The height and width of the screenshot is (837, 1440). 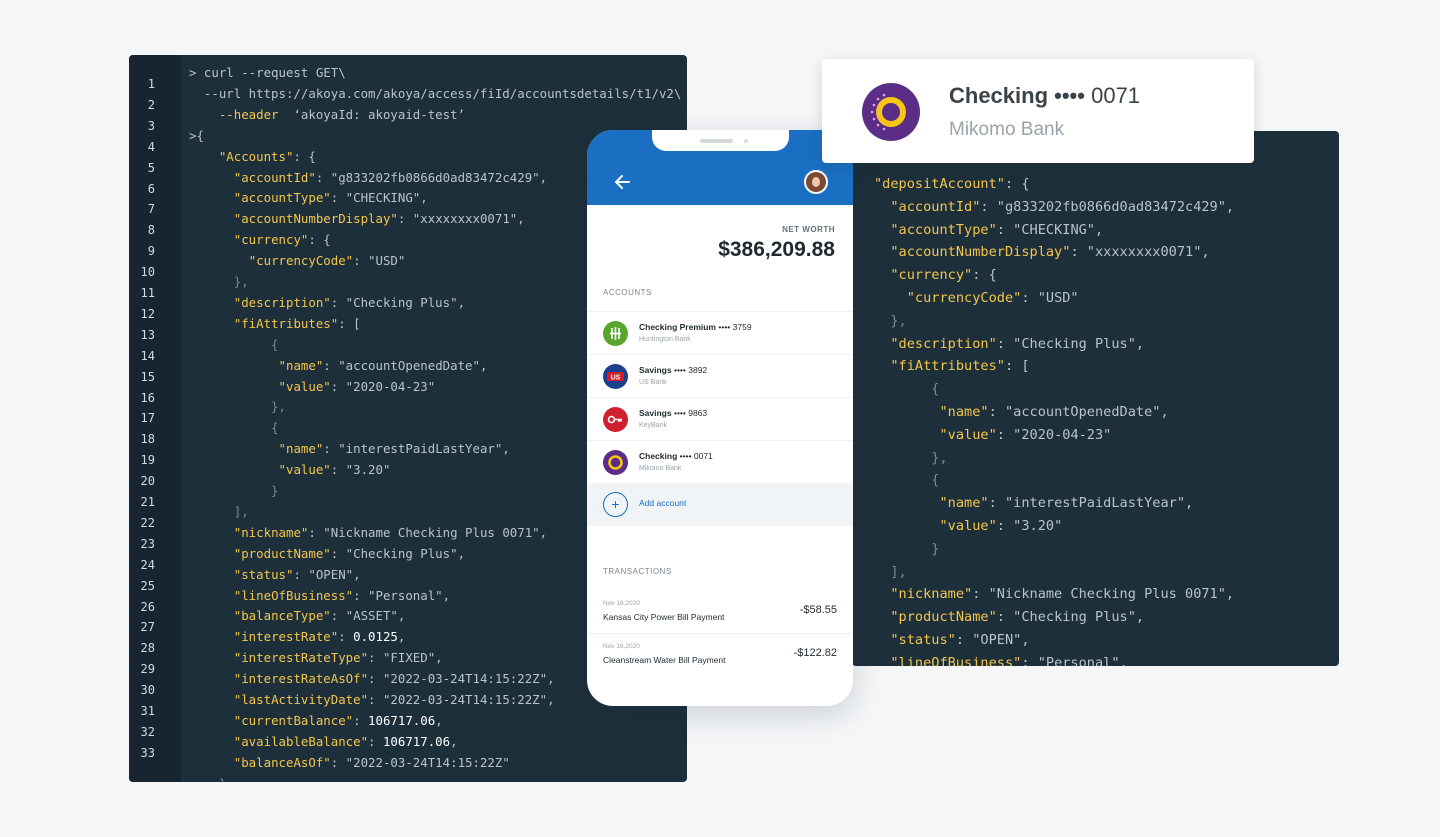 I want to click on huntington-logo-icon, so click(x=615, y=333).